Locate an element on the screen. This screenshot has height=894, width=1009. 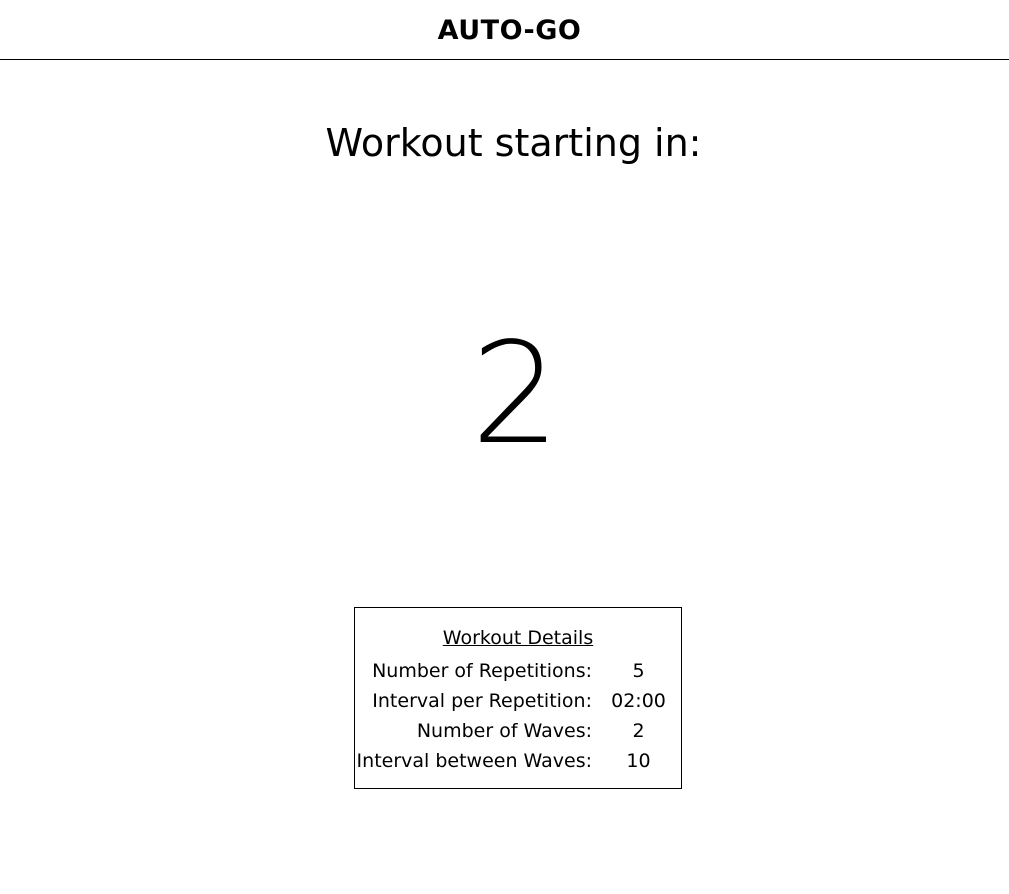
detail-label: Number of Repetitions: is located at coordinates (482, 671).